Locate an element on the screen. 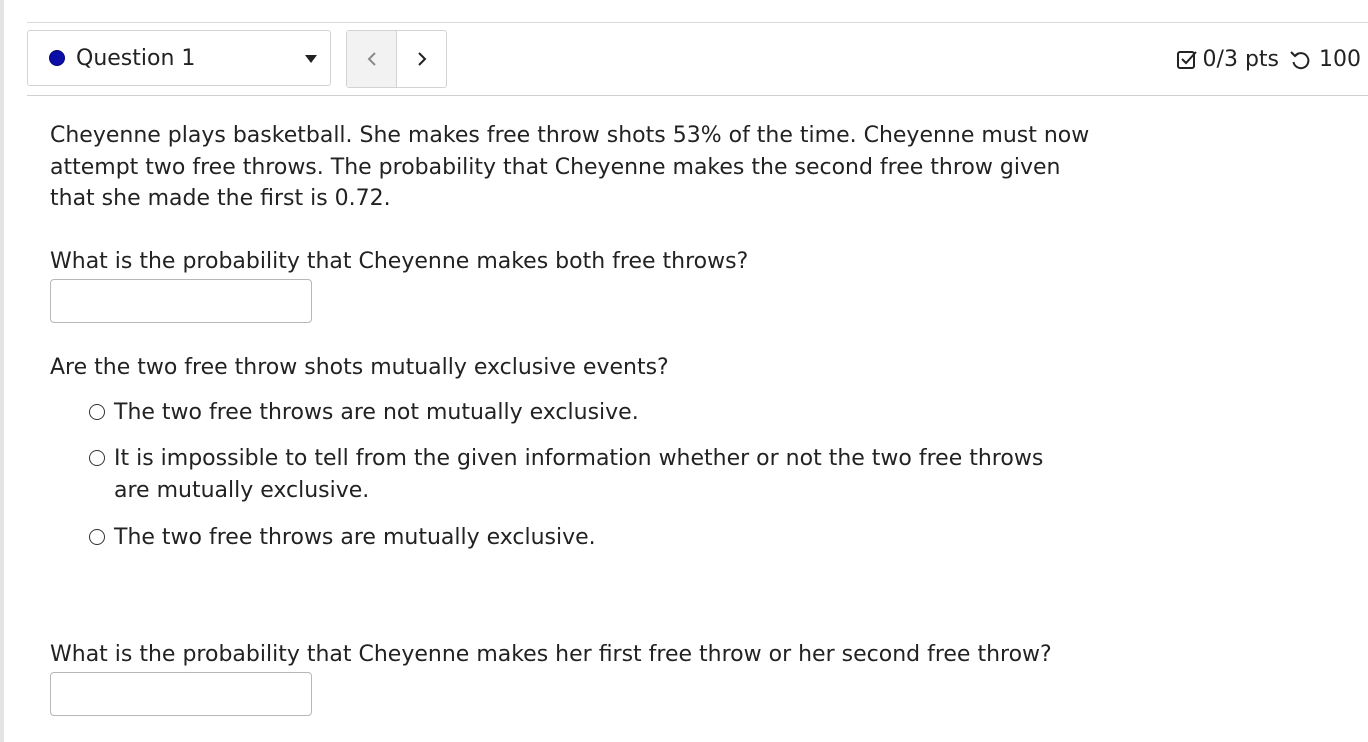  retry-icon is located at coordinates (1300, 60).